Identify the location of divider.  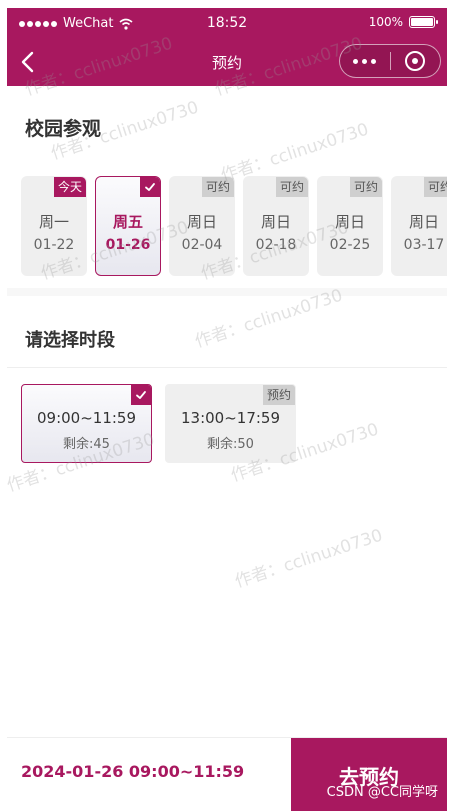
(227, 367).